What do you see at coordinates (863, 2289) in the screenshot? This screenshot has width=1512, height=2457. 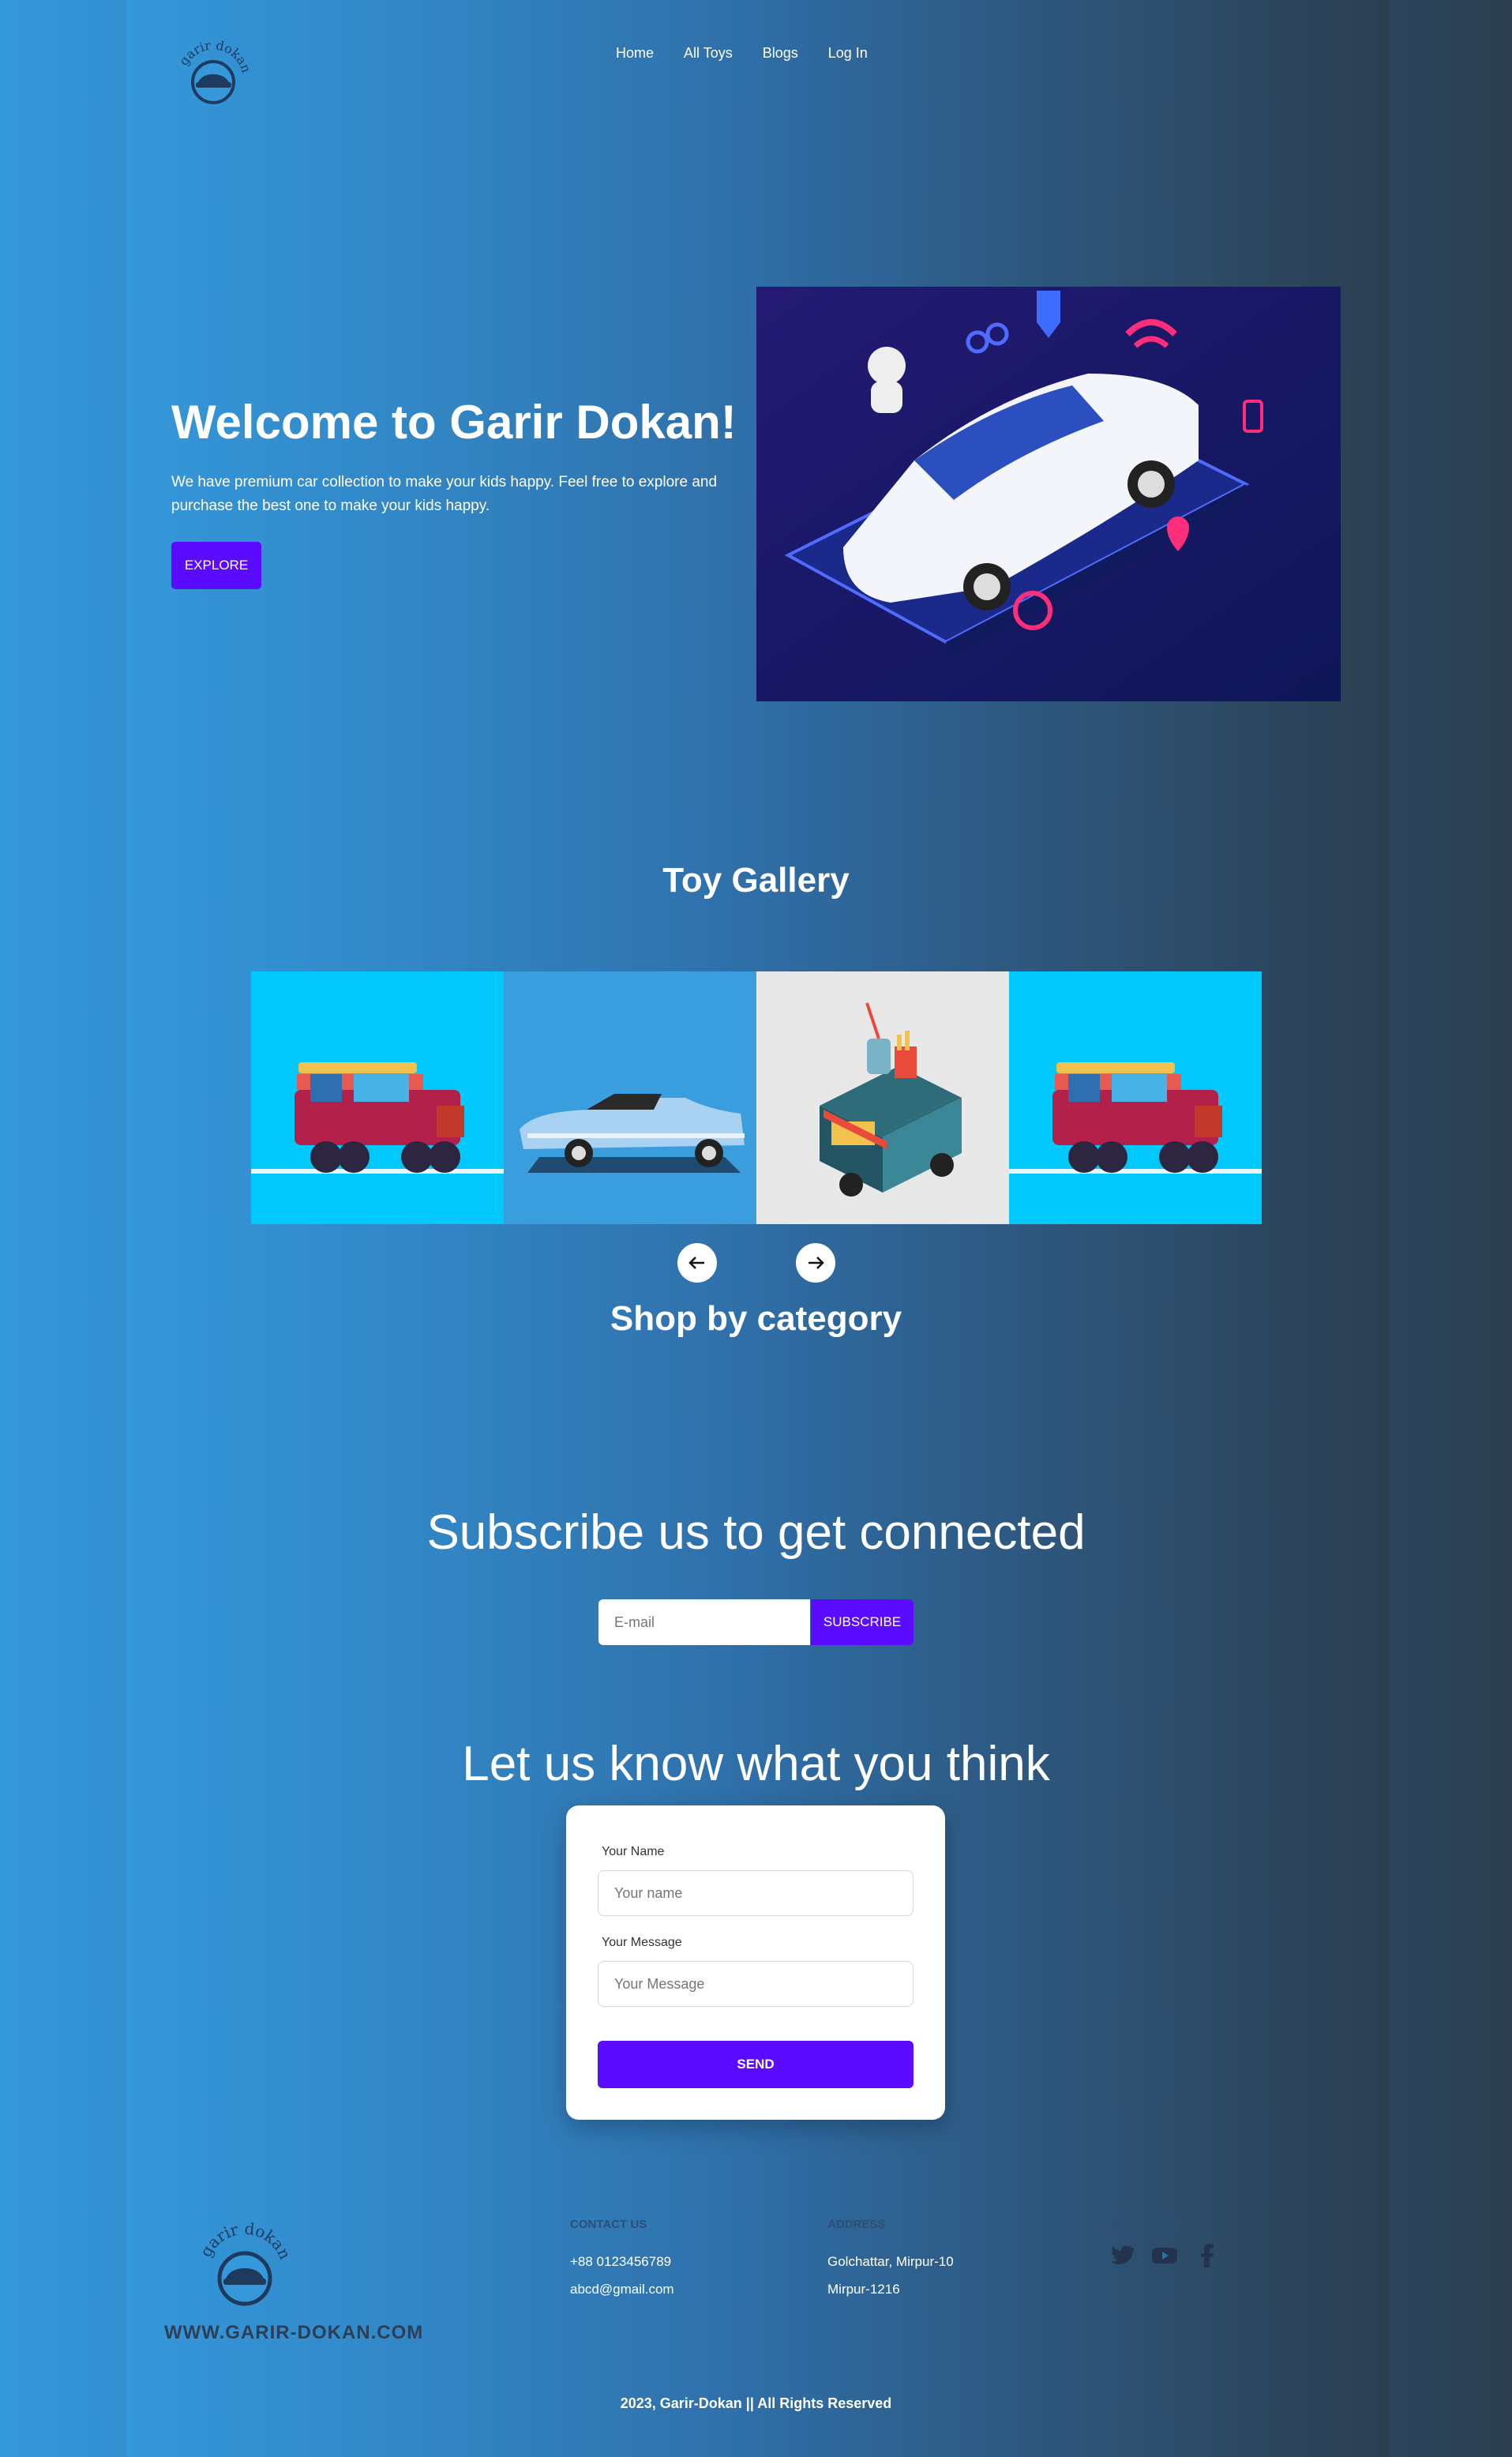 I see `address-line-2: Mirpur-1216` at bounding box center [863, 2289].